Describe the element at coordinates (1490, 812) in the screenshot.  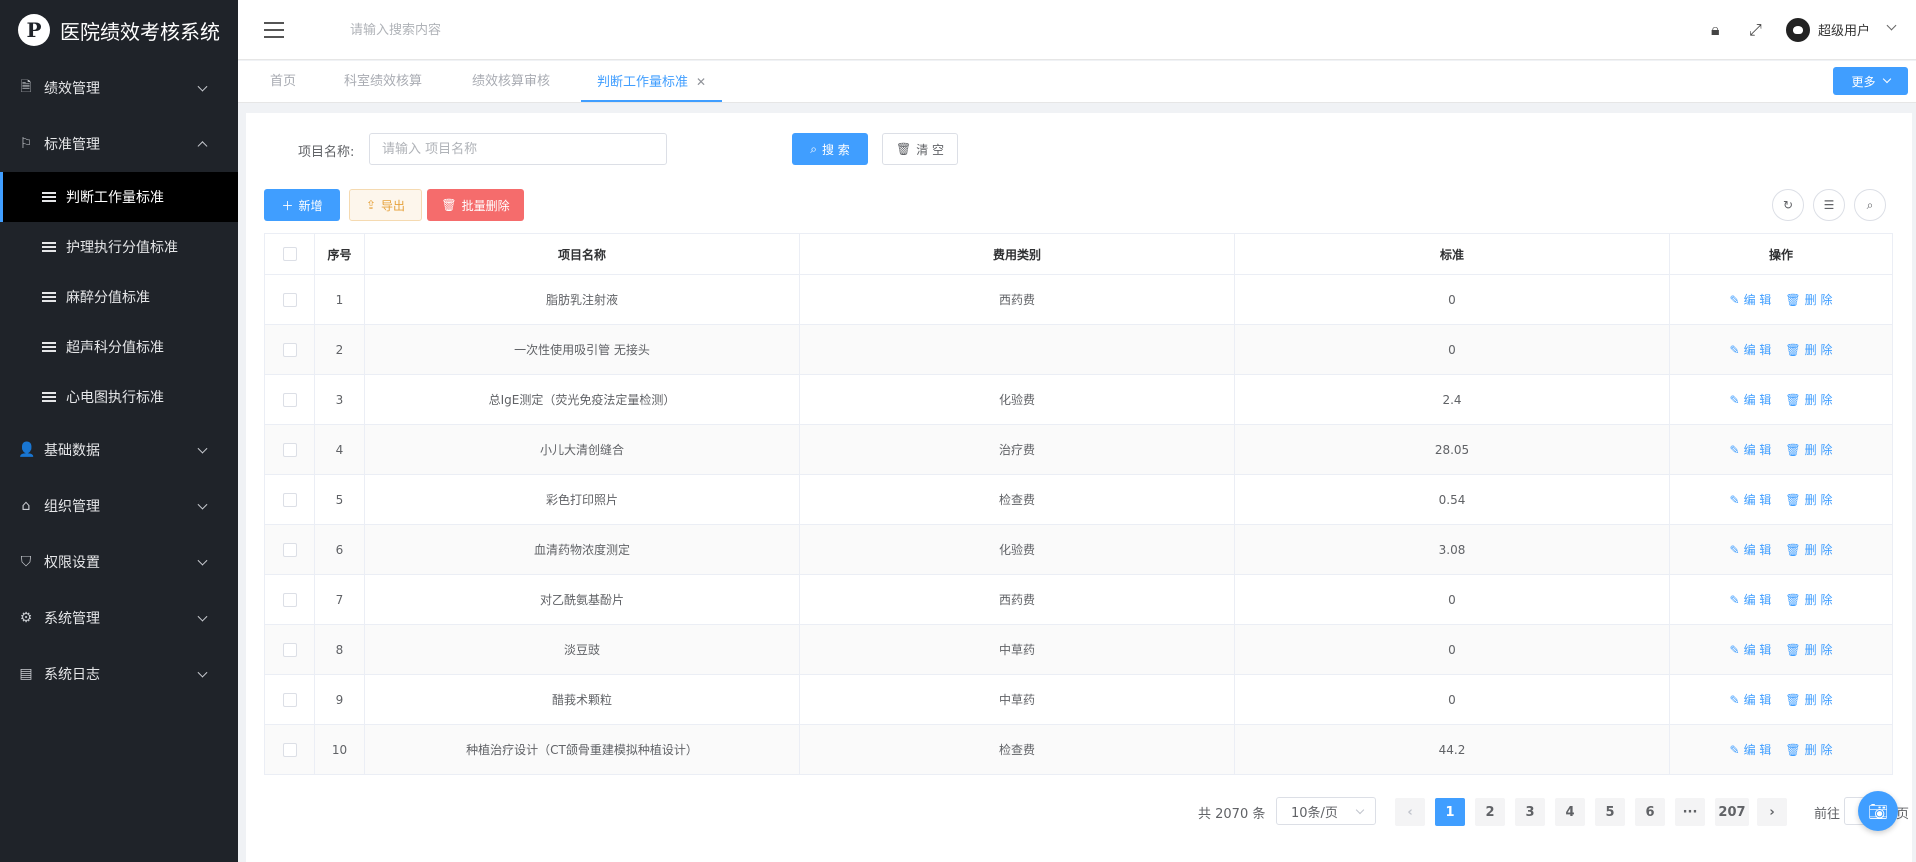
I see `page-button: 2` at that location.